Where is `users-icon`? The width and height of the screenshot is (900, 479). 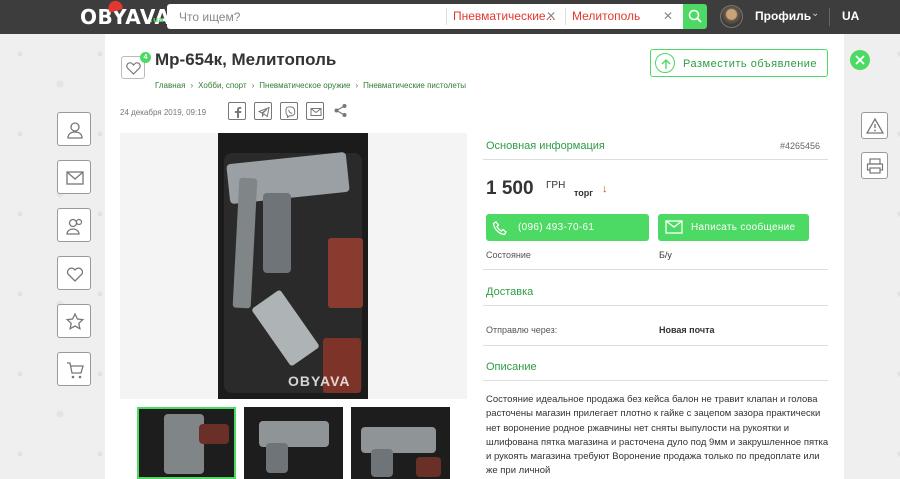
users-icon is located at coordinates (74, 226).